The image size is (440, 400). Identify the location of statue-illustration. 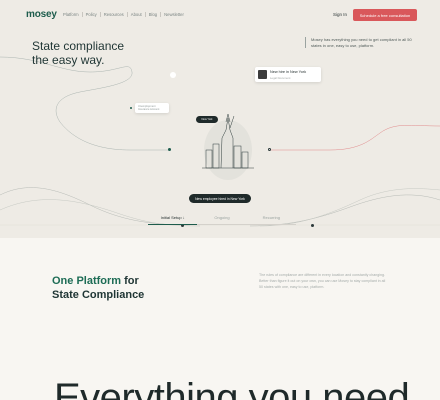
(228, 146).